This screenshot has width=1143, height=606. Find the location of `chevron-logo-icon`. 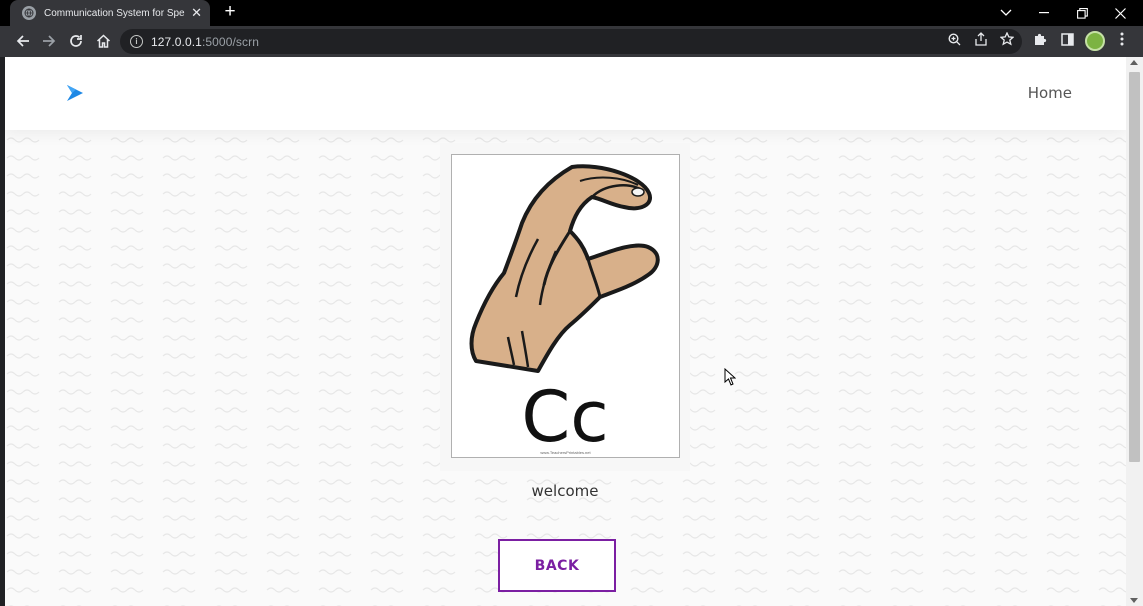

chevron-logo-icon is located at coordinates (75, 93).